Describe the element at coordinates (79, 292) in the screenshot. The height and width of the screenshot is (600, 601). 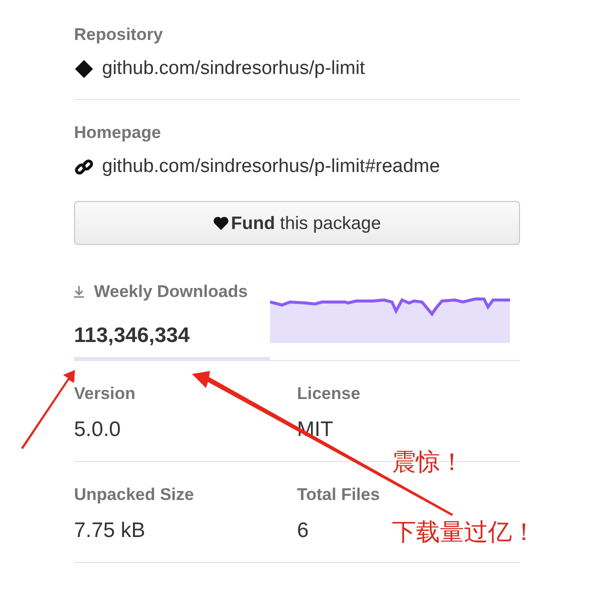
I see `download-icon` at that location.